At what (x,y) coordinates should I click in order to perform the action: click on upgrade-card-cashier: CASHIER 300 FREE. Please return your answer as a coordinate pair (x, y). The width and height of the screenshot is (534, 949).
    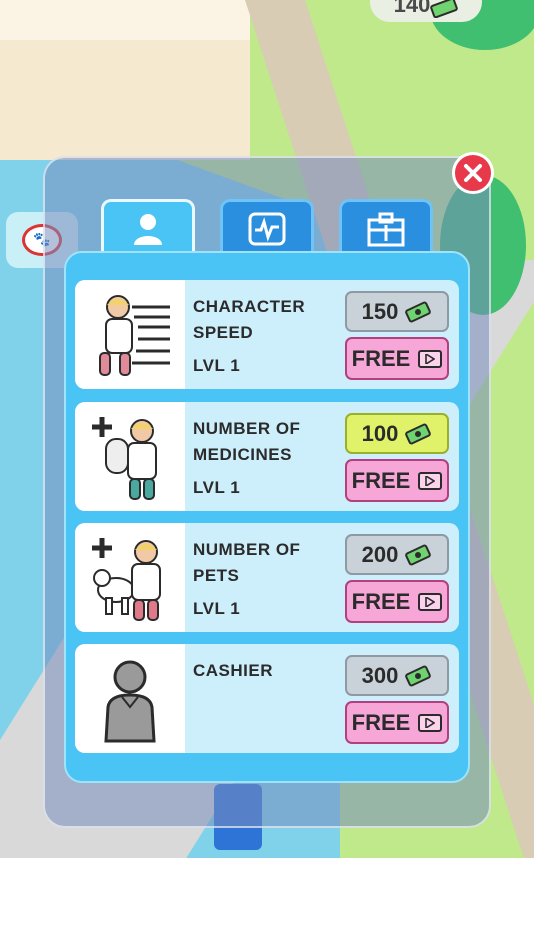
    Looking at the image, I should click on (267, 698).